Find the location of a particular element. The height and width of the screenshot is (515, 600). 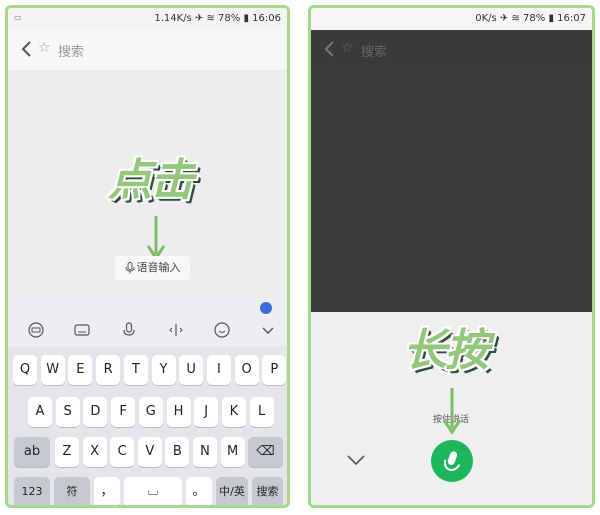

key-f: F is located at coordinates (123, 412).